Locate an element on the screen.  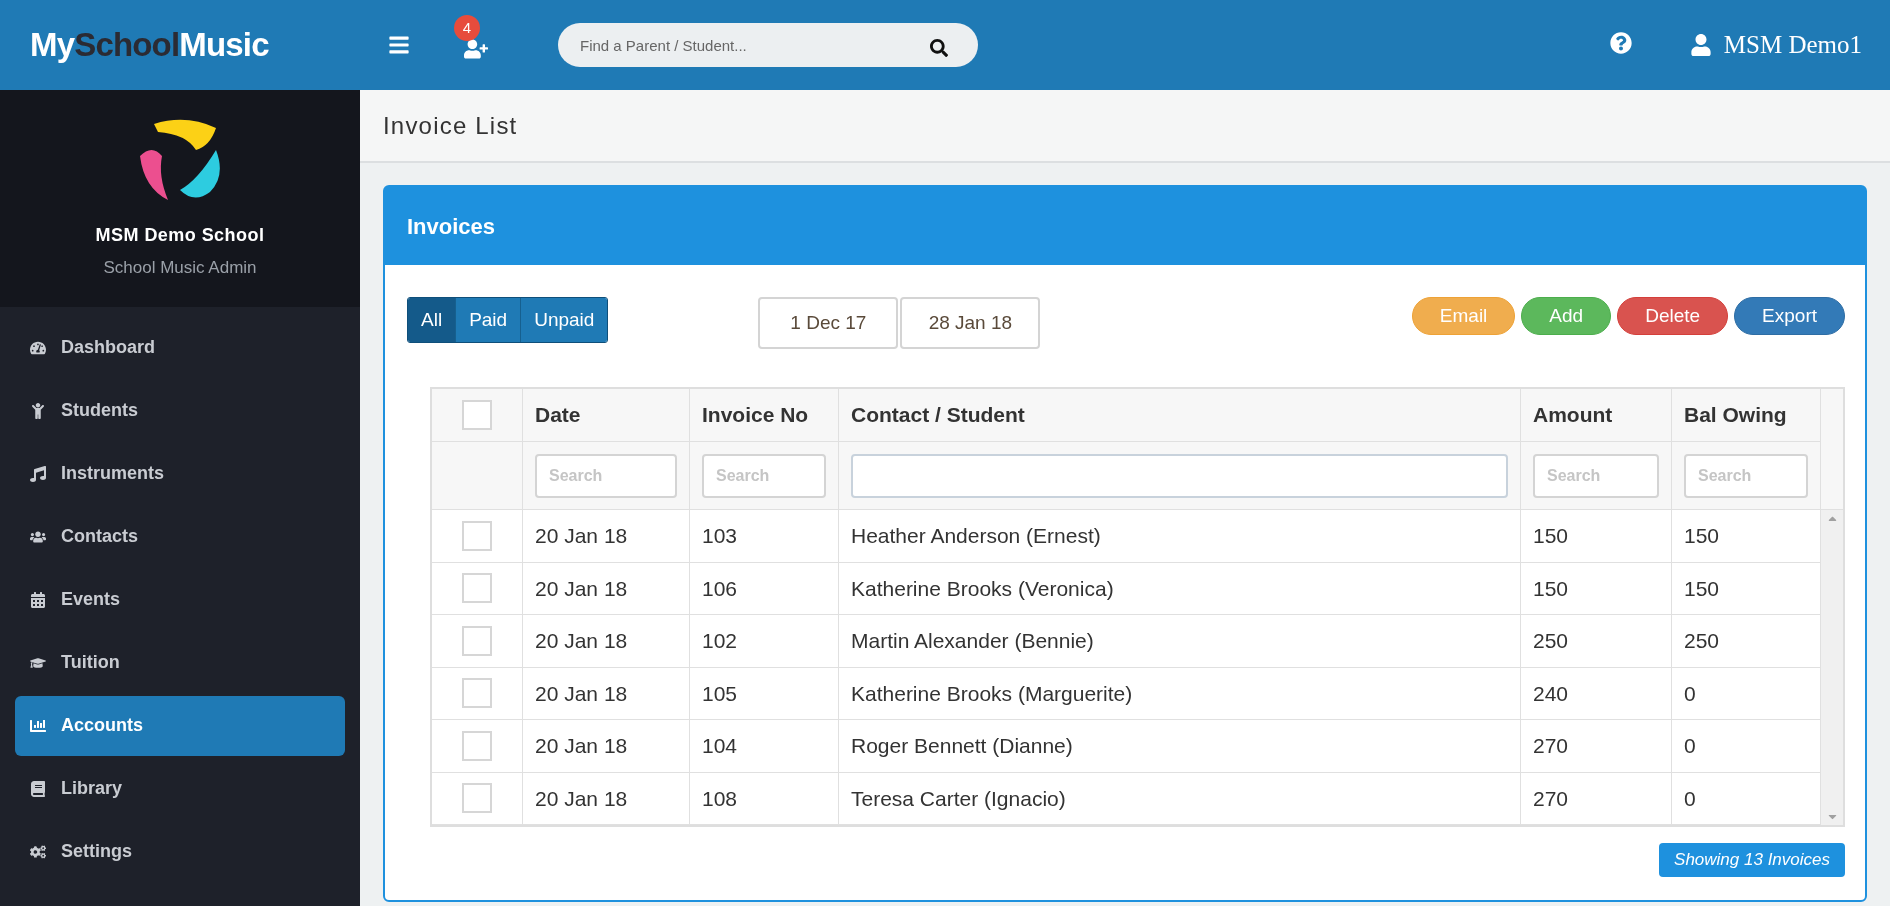
table-cell-text: 103 is located at coordinates (720, 536).